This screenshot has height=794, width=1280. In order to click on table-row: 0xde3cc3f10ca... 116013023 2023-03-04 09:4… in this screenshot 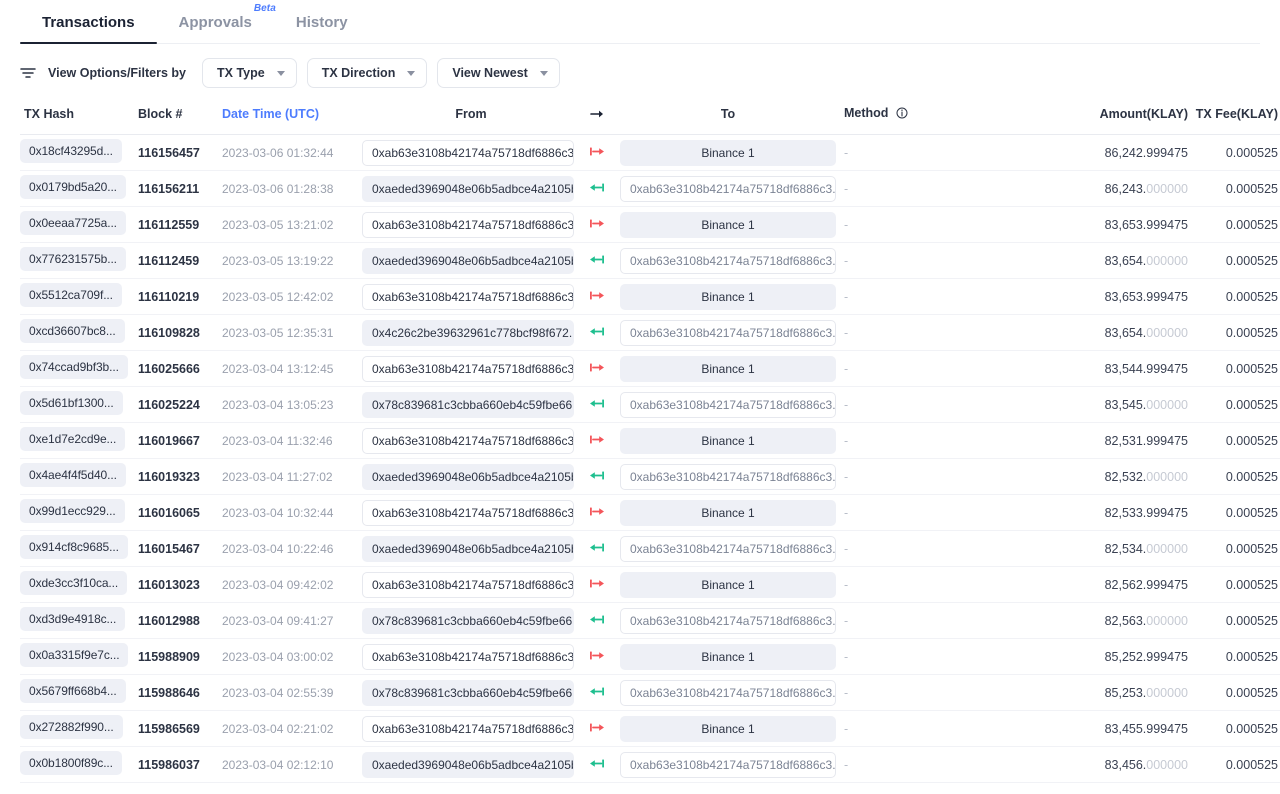, I will do `click(650, 585)`.